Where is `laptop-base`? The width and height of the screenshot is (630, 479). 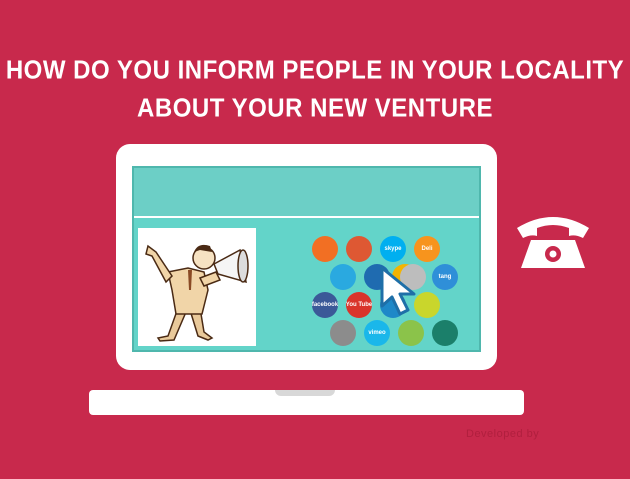 laptop-base is located at coordinates (306, 402).